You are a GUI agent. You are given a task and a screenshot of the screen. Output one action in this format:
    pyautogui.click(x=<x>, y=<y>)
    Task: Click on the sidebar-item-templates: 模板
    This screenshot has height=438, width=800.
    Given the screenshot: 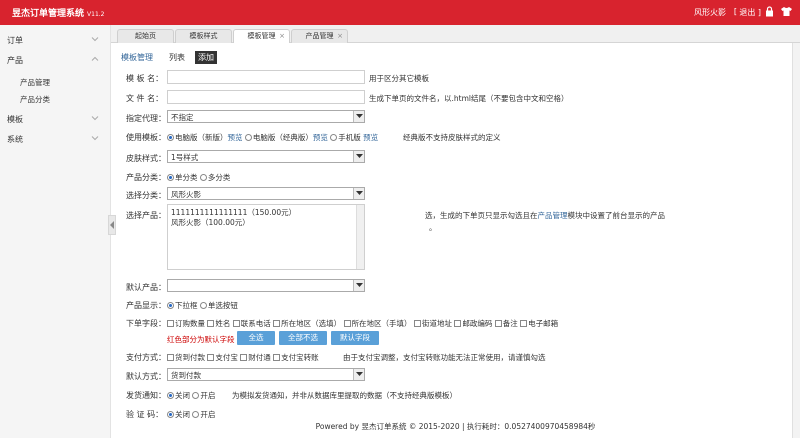 What is the action you would take?
    pyautogui.click(x=55, y=119)
    